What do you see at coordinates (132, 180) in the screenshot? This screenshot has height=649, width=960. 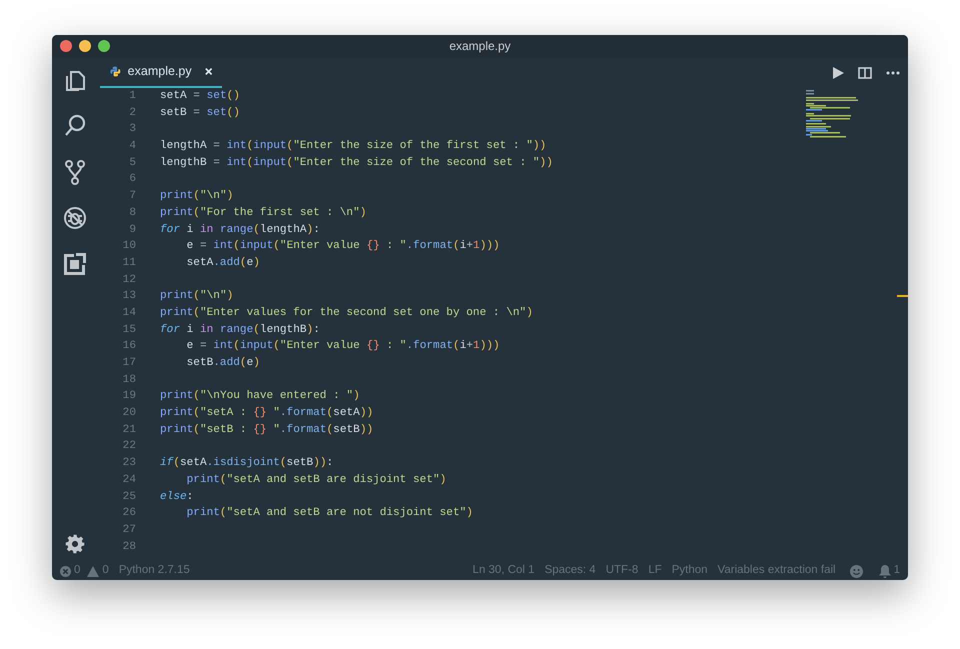 I see `line-number: 6` at bounding box center [132, 180].